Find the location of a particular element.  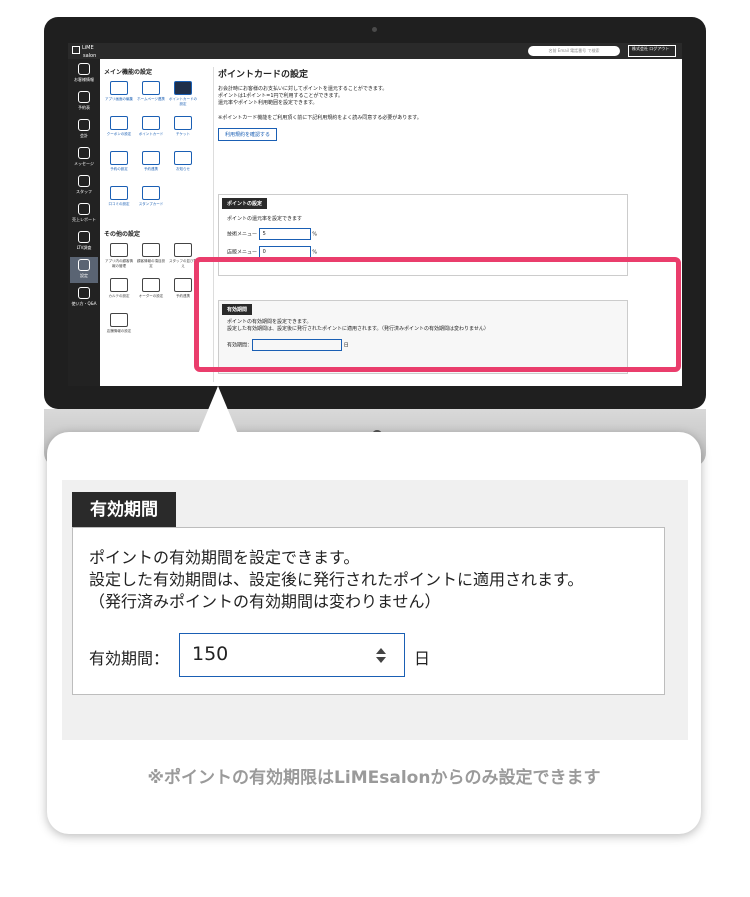

calendar-link-icon is located at coordinates (183, 285).